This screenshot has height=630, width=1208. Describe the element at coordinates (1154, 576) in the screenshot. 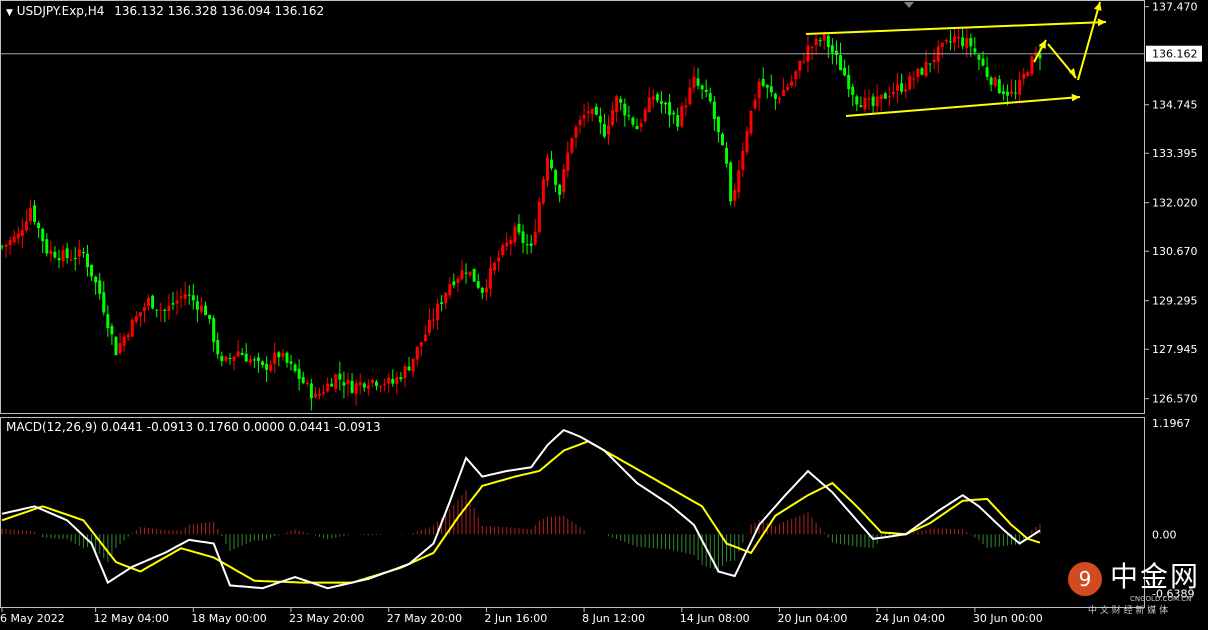

I see `watermark-title: 中金网` at that location.